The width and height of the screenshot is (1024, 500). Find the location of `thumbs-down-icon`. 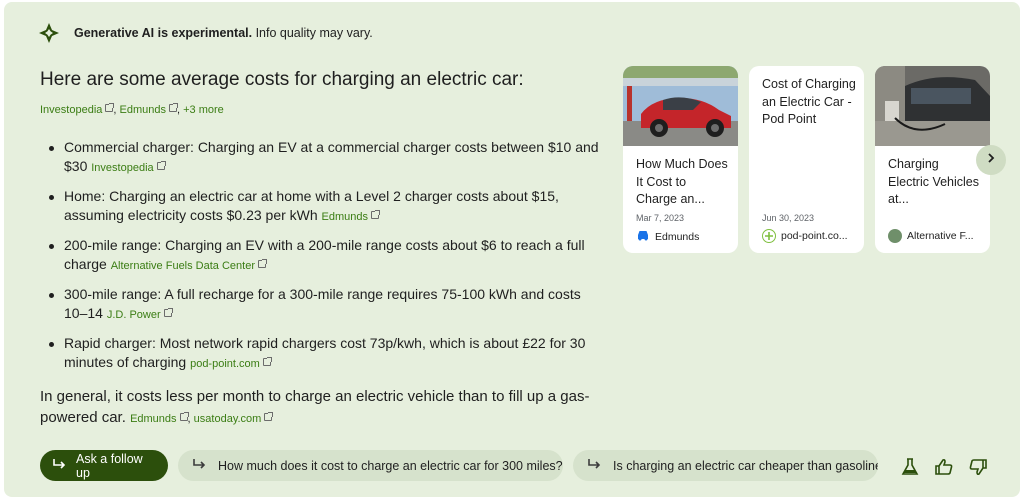

thumbs-down-icon is located at coordinates (978, 467).